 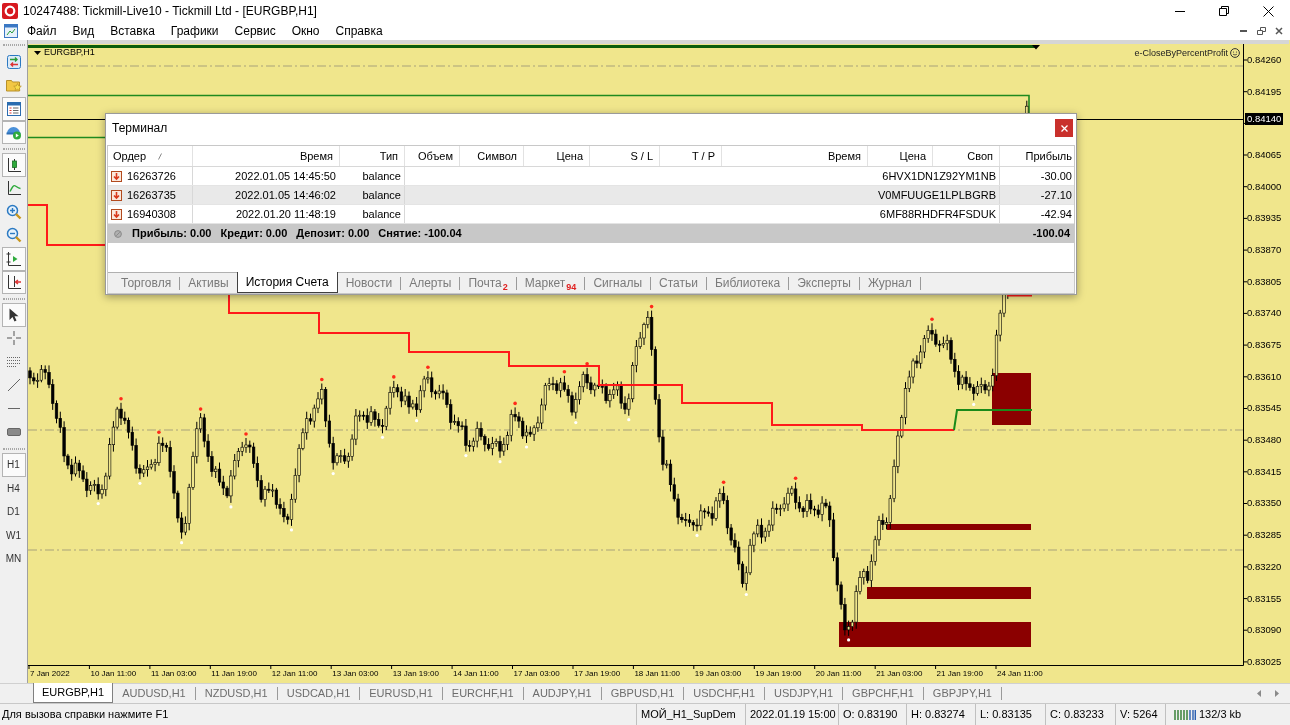 I want to click on price-label: 0.83220, so click(x=1264, y=566).